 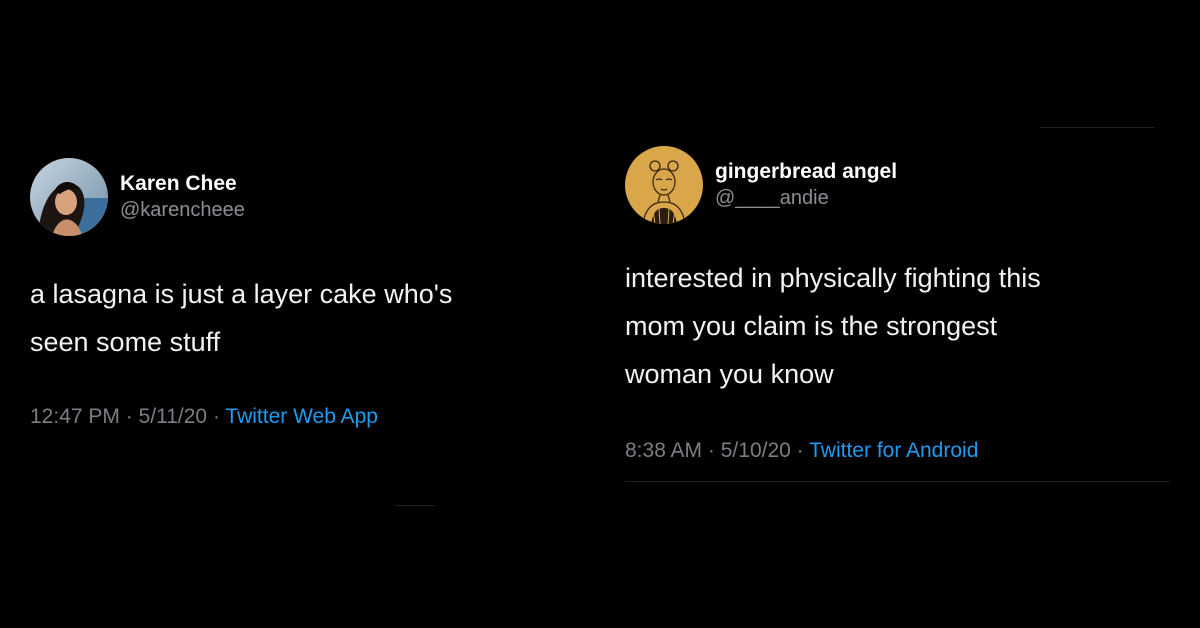 What do you see at coordinates (806, 198) in the screenshot?
I see `user-handle: @____andie` at bounding box center [806, 198].